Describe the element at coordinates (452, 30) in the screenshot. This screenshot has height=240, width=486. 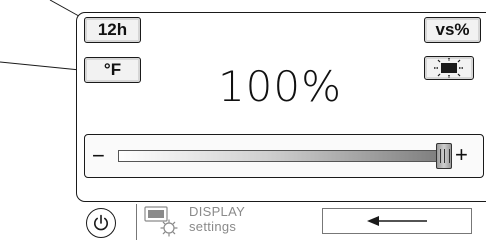
I see `vs-percent-button: vs%` at that location.